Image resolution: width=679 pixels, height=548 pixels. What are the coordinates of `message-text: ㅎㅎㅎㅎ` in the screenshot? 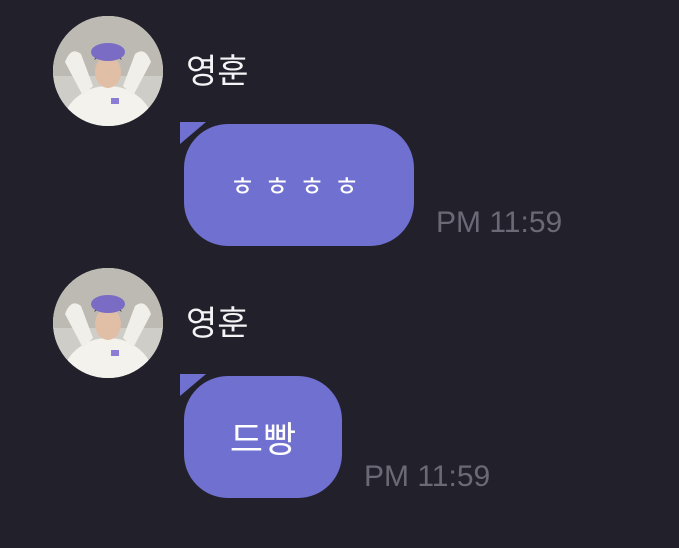 It's located at (299, 186).